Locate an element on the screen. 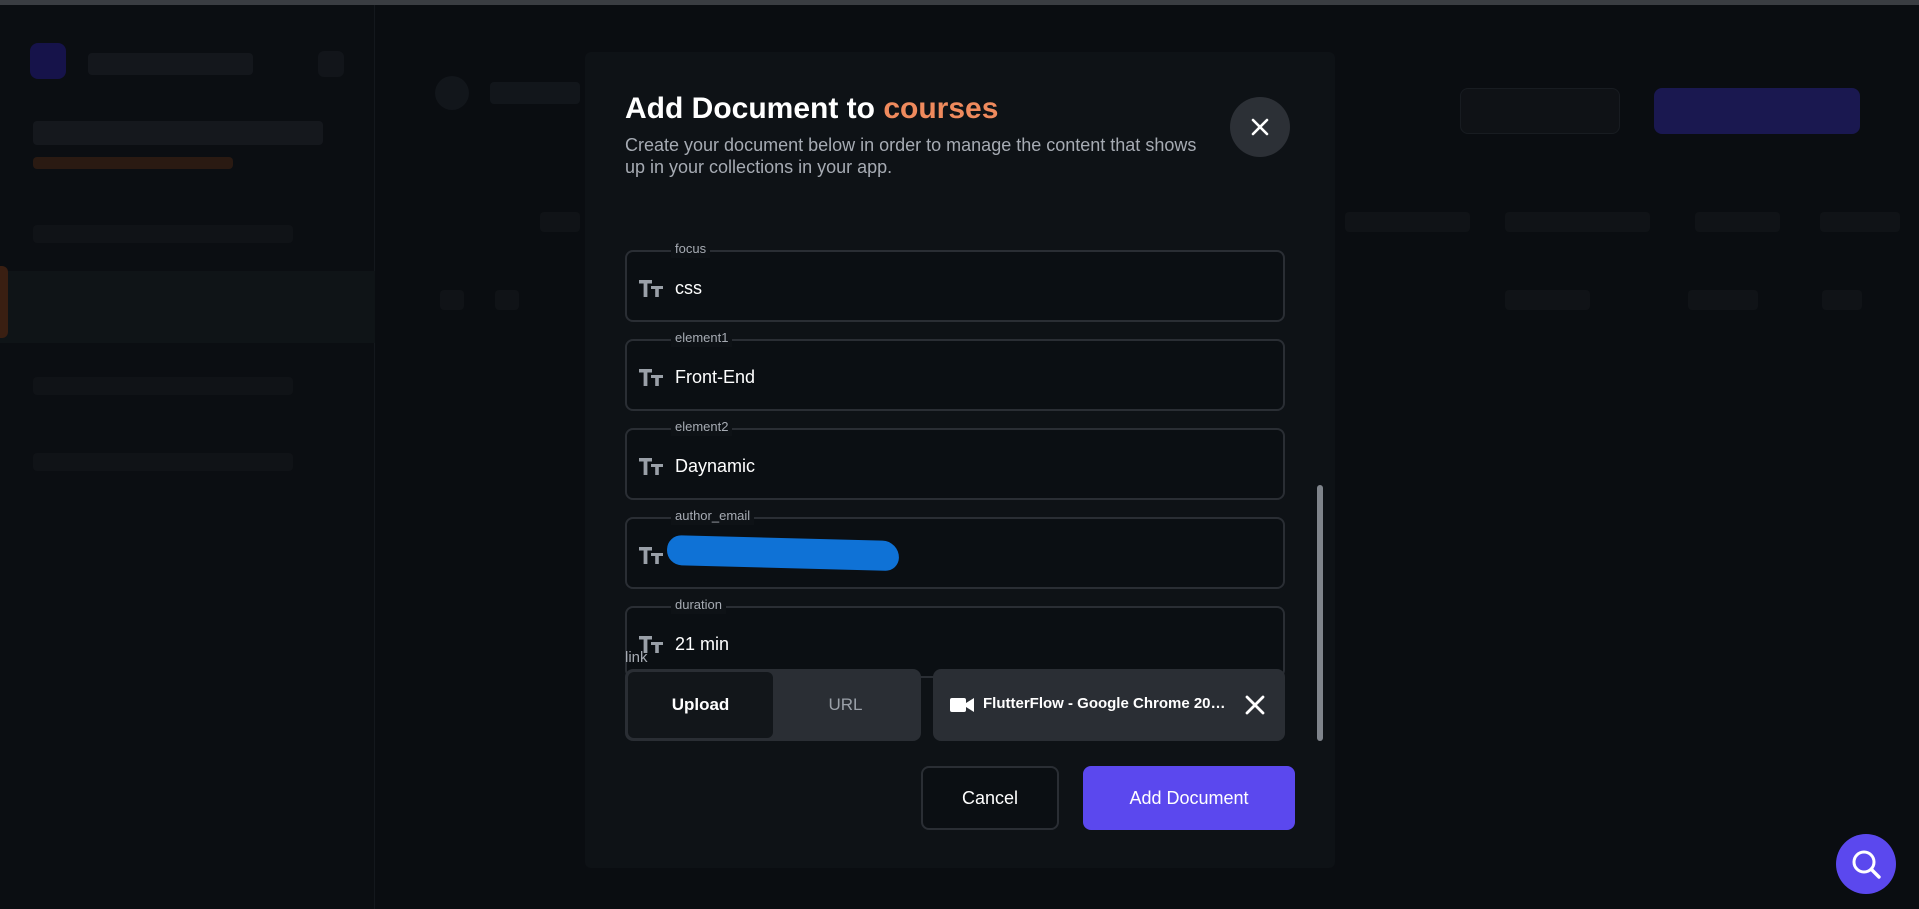 The height and width of the screenshot is (909, 1919). field-element2: element2 Daynamic is located at coordinates (955, 459).